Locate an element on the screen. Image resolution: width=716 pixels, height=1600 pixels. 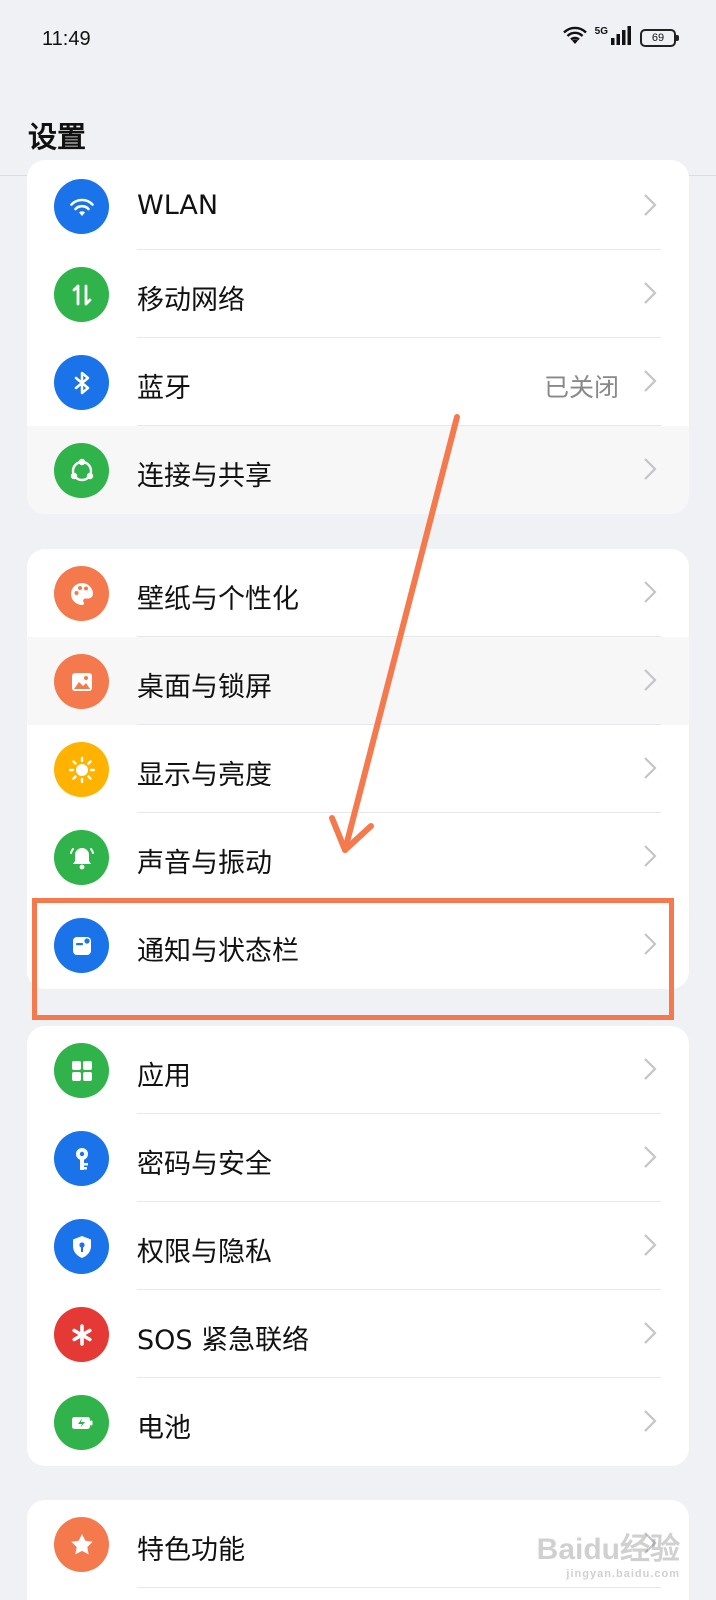
status-time: 11:49 is located at coordinates (66, 39).